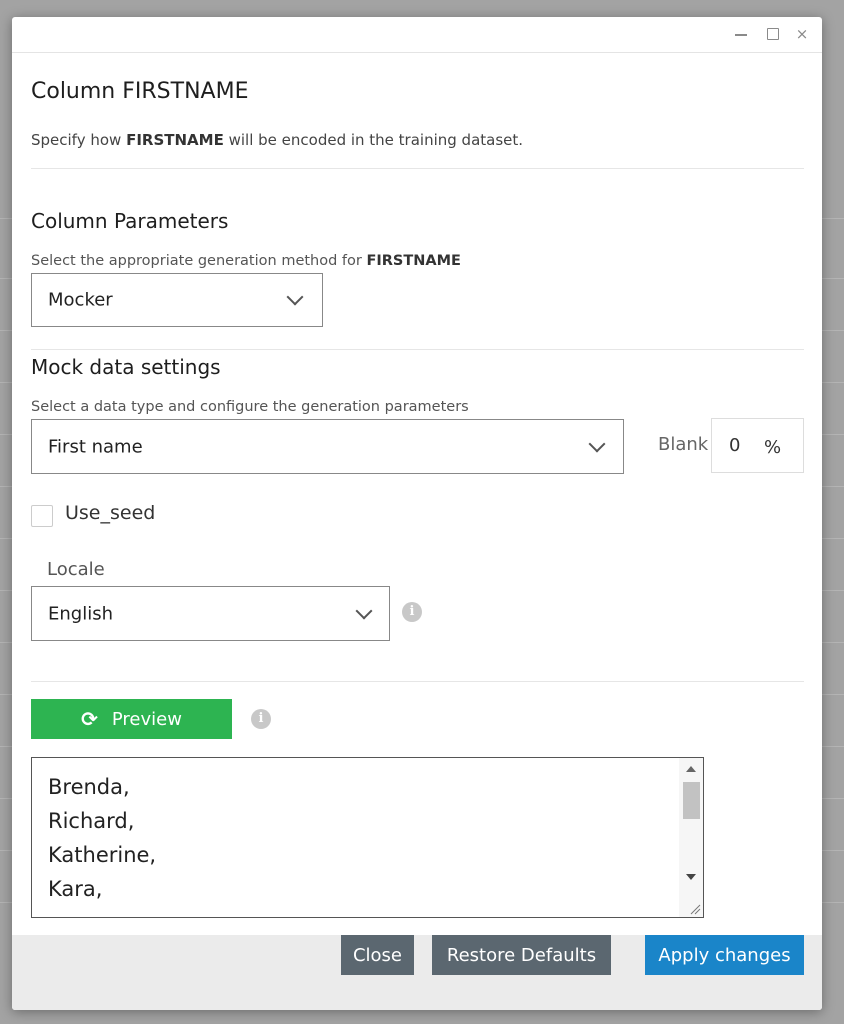 The width and height of the screenshot is (844, 1024). Describe the element at coordinates (126, 367) in the screenshot. I see `mock-data-settings-heading: Mock data settings` at that location.